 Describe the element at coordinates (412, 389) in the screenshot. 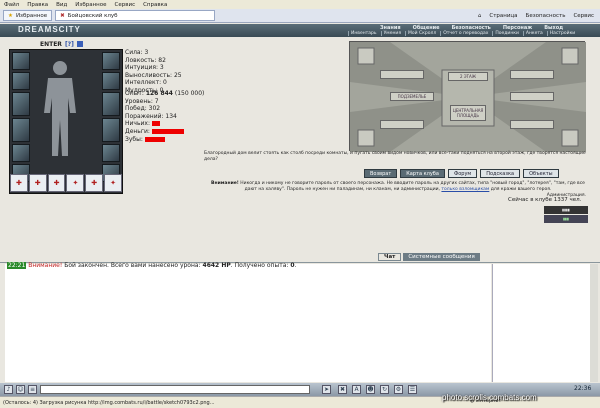

I see `friends-icon: ☰` at that location.